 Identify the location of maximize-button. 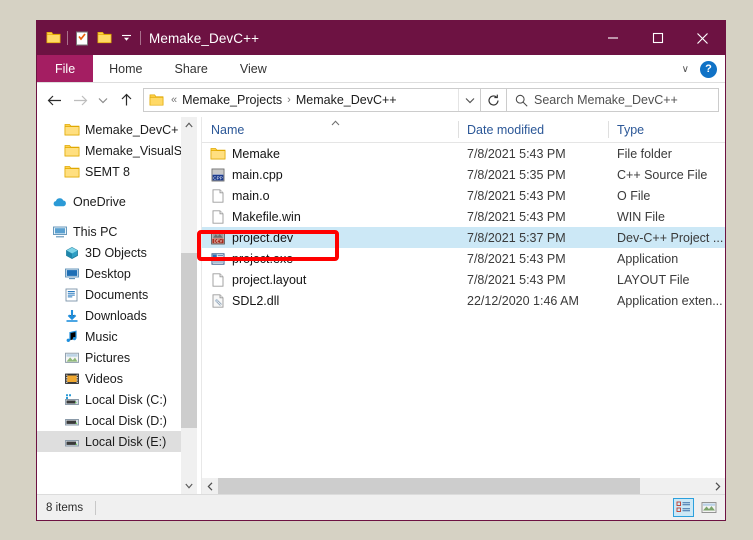
(657, 38).